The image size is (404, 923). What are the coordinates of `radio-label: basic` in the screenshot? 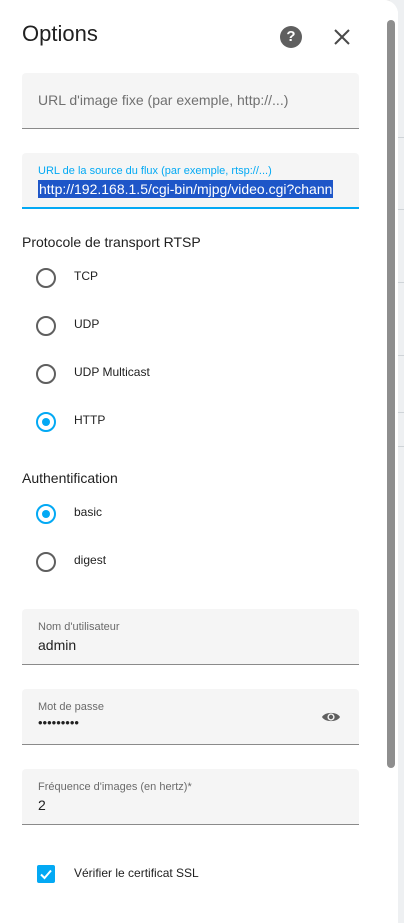 It's located at (88, 512).